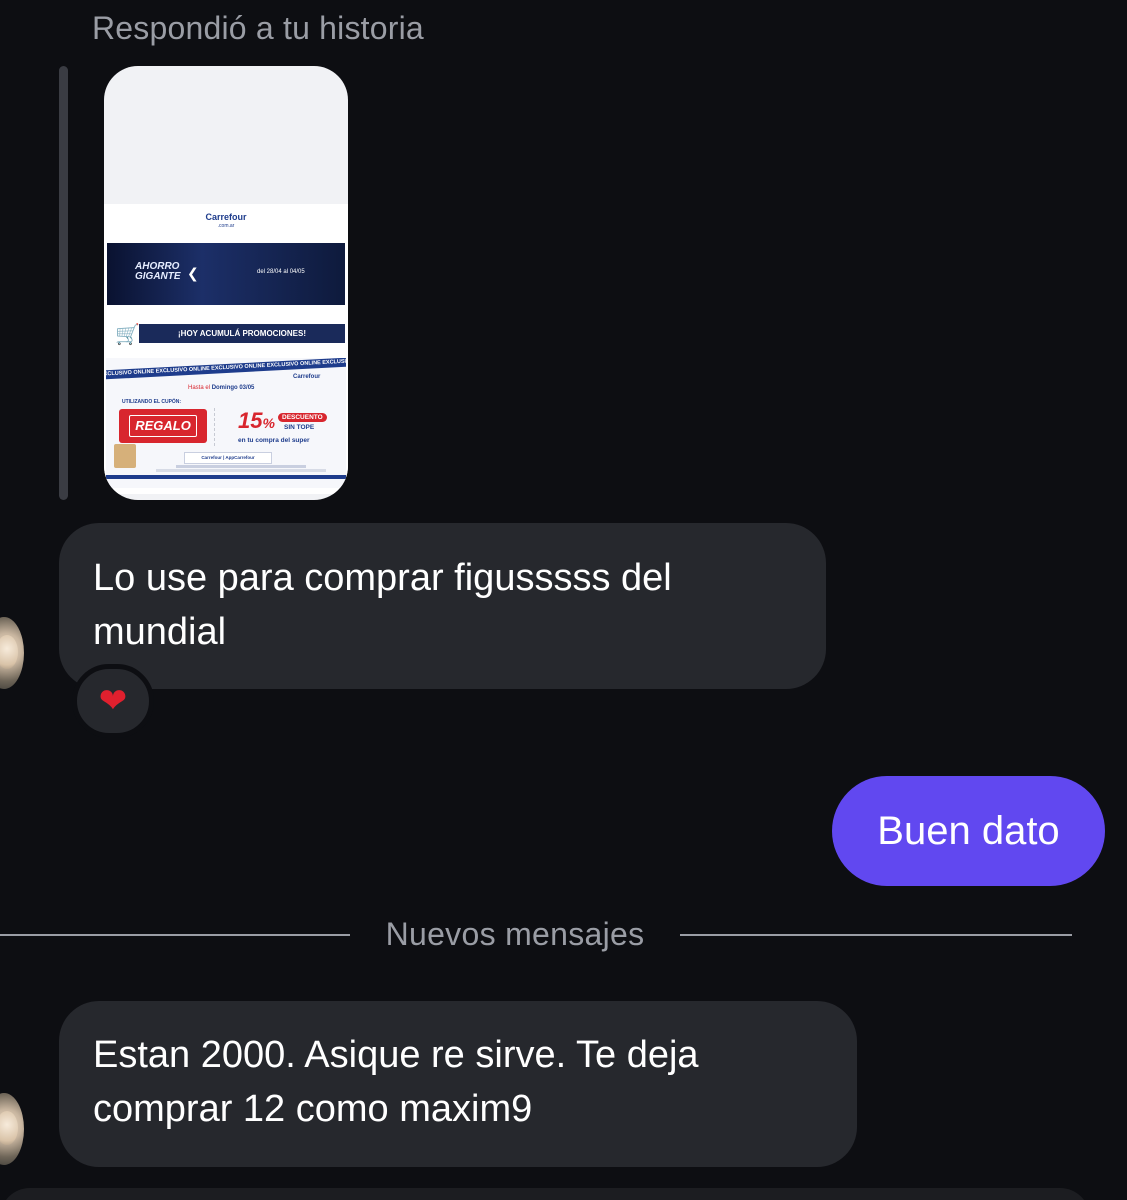 The width and height of the screenshot is (1127, 1200). I want to click on new-messages-divider-right, so click(876, 935).